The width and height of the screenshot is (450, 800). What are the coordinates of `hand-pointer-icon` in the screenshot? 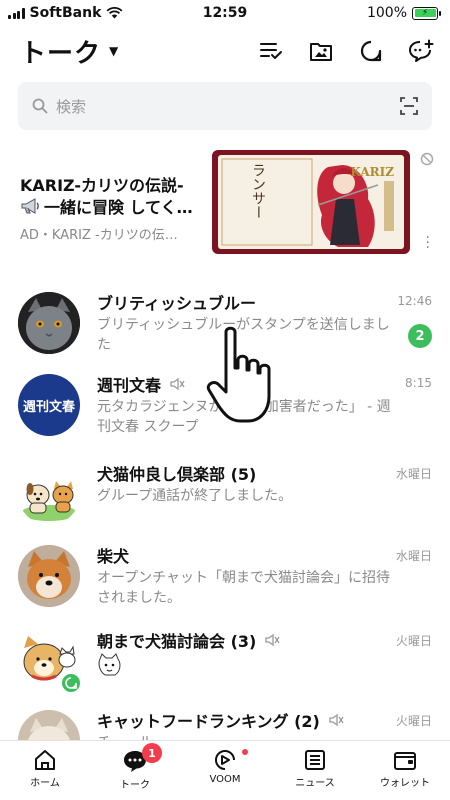 It's located at (238, 374).